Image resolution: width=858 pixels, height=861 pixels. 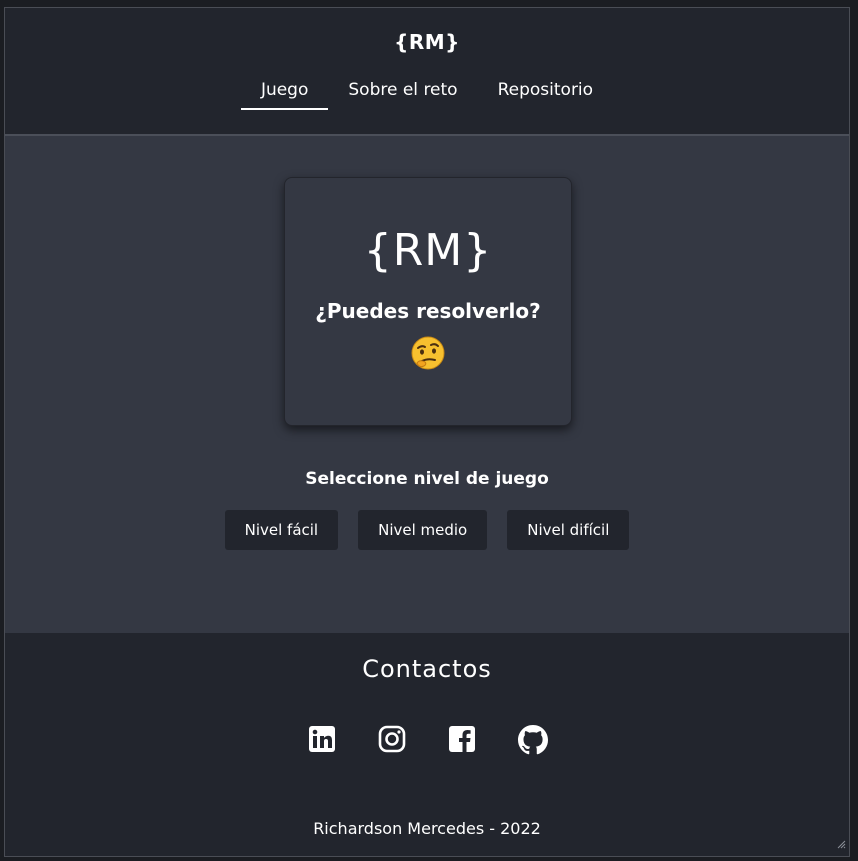 I want to click on resize-grip-icon, so click(x=841, y=843).